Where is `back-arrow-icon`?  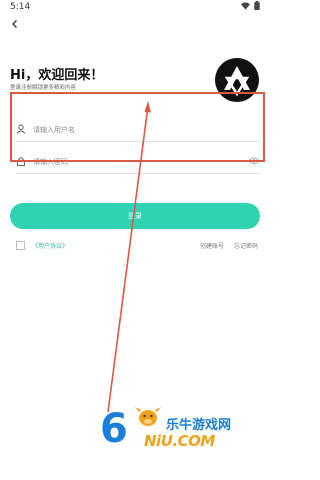 back-arrow-icon is located at coordinates (14, 24).